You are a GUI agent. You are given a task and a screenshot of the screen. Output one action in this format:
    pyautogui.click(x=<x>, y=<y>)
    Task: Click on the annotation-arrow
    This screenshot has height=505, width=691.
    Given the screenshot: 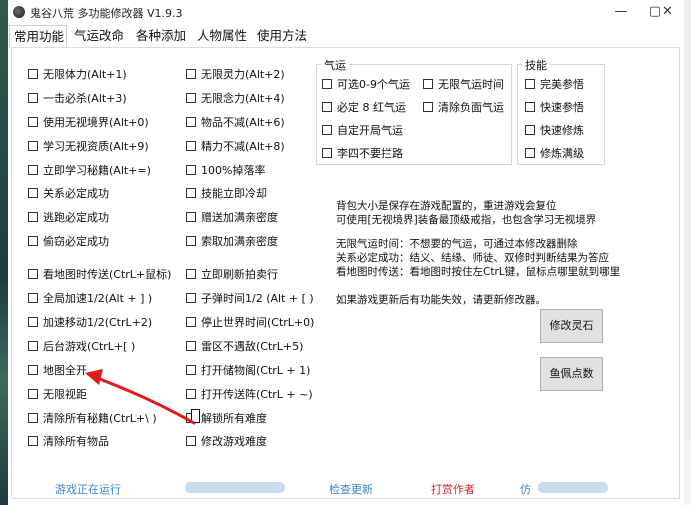 What is the action you would take?
    pyautogui.click(x=140, y=397)
    